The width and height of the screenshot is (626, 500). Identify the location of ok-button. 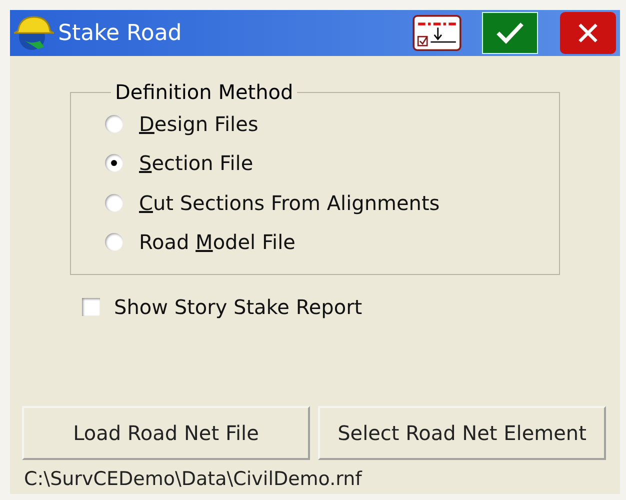
(510, 33).